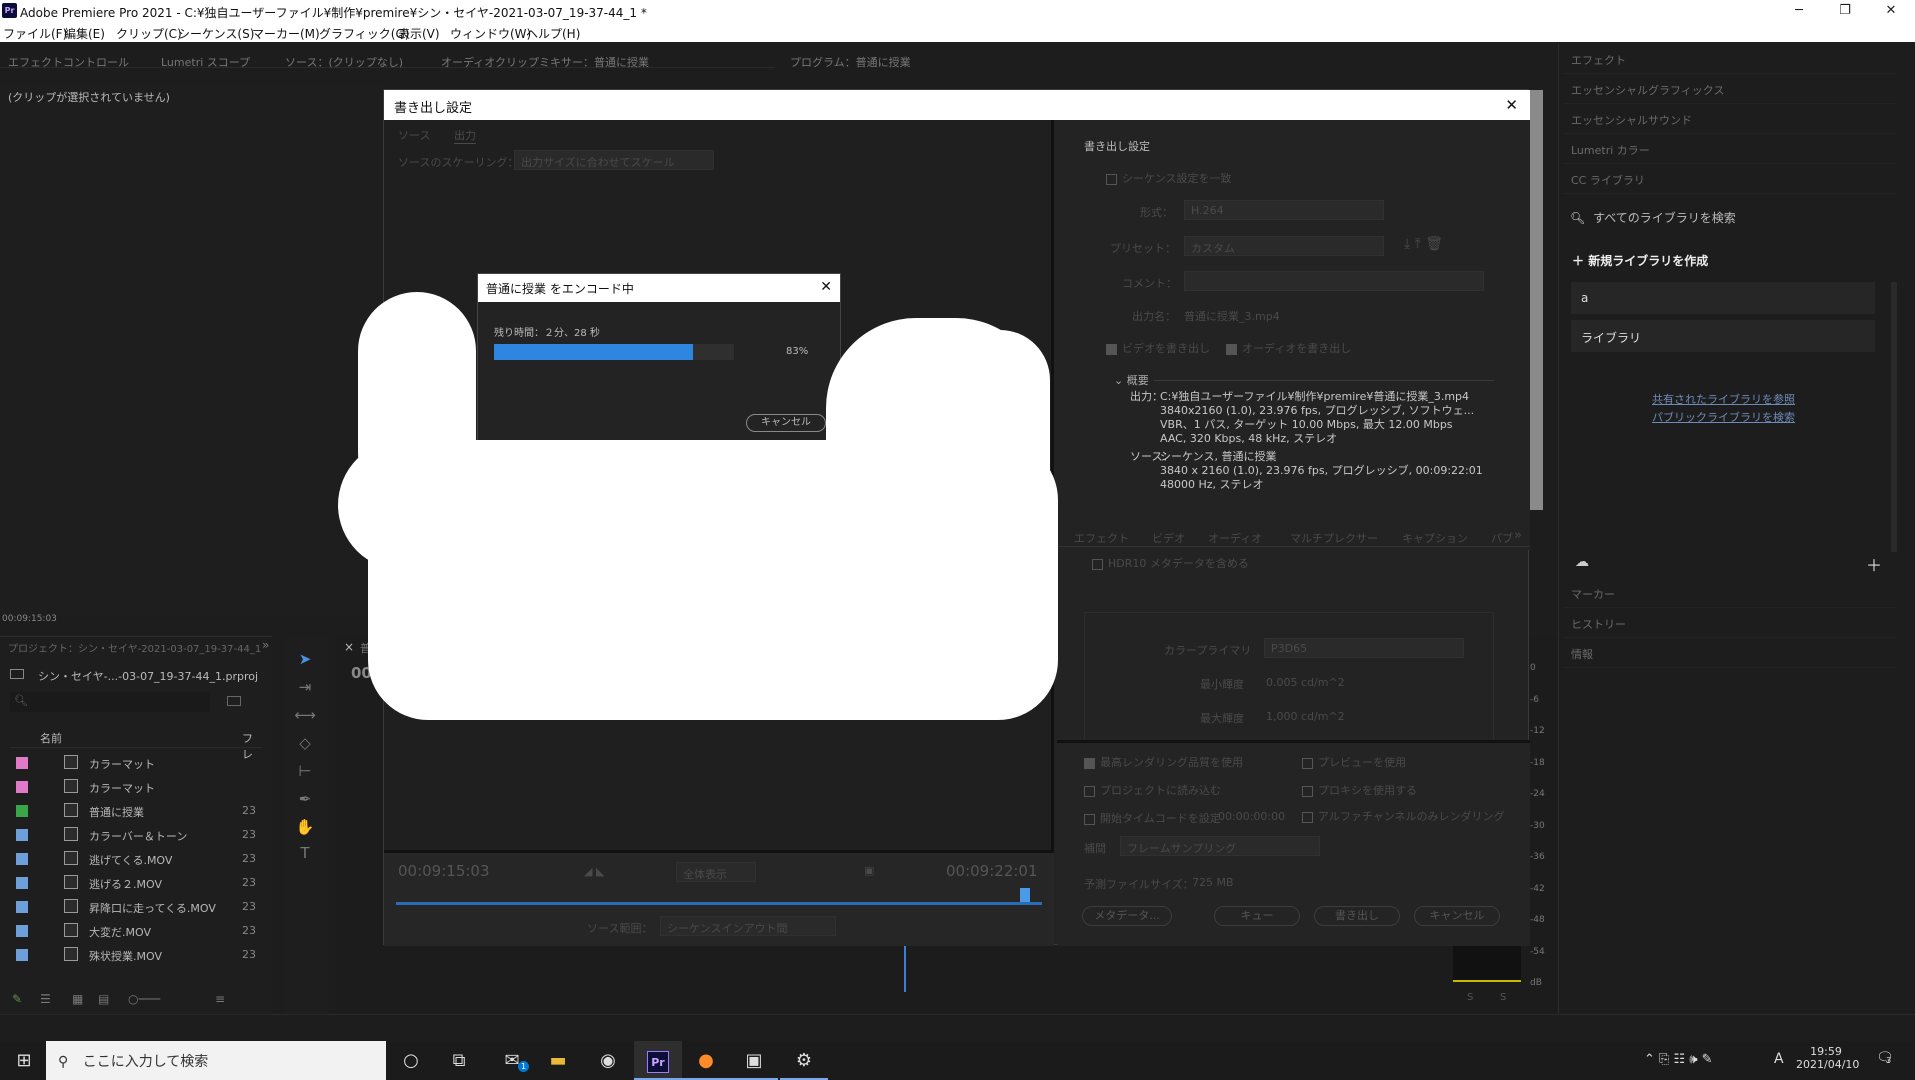 The width and height of the screenshot is (1915, 1080). Describe the element at coordinates (1730, 89) in the screenshot. I see `panel-essential-graphics: エッセンシャルグラフィックス` at that location.